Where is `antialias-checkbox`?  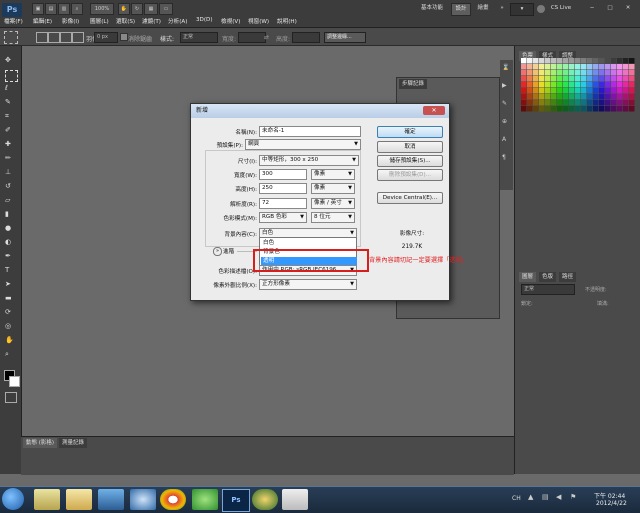 antialias-checkbox is located at coordinates (124, 37).